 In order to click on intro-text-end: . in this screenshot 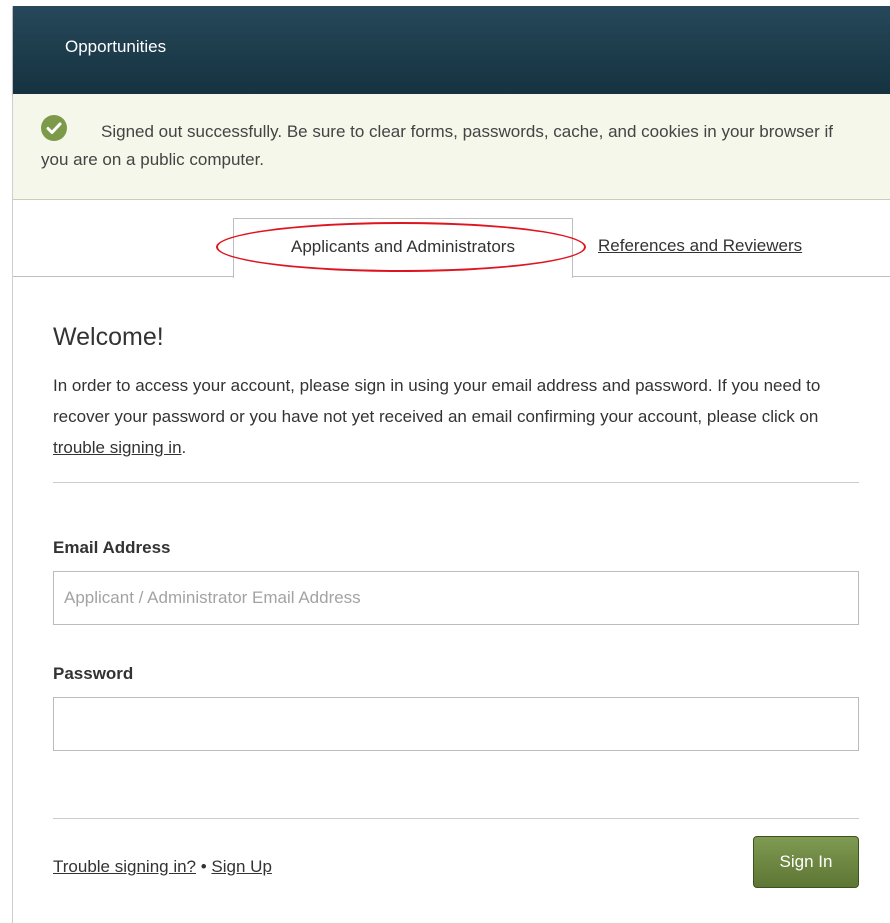, I will do `click(184, 447)`.